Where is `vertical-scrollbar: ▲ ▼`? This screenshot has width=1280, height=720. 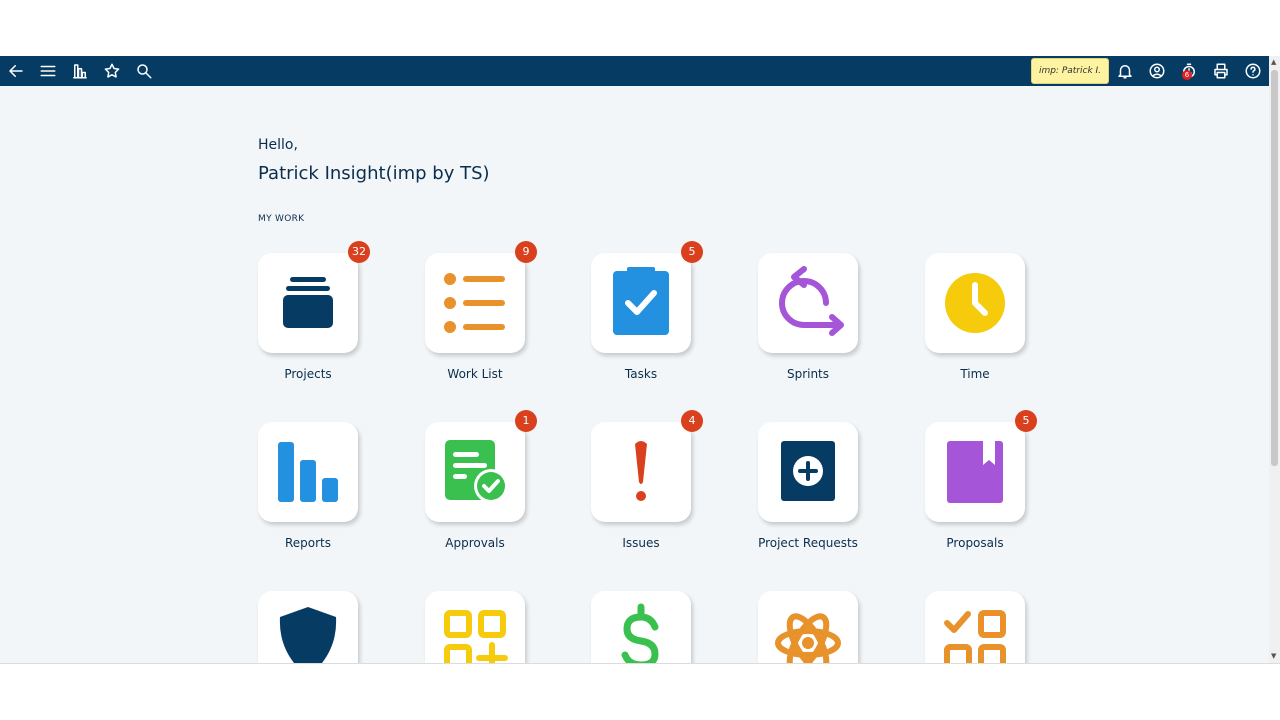 vertical-scrollbar: ▲ ▼ is located at coordinates (1274, 359).